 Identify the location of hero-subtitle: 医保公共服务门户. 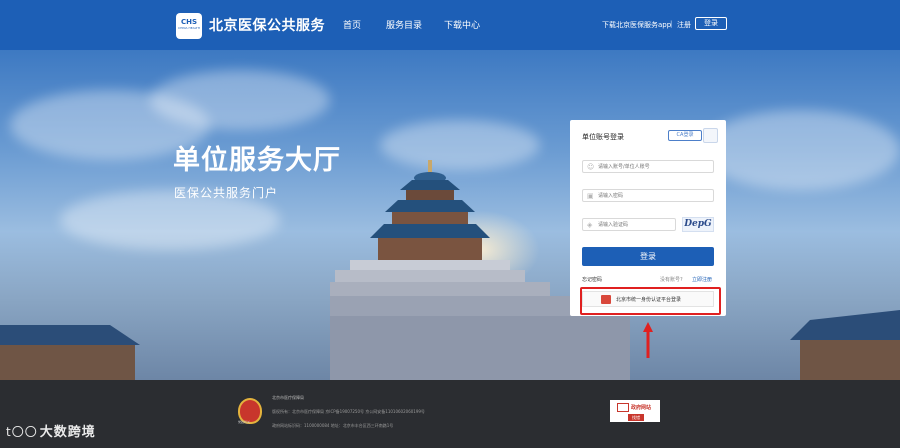
(226, 193).